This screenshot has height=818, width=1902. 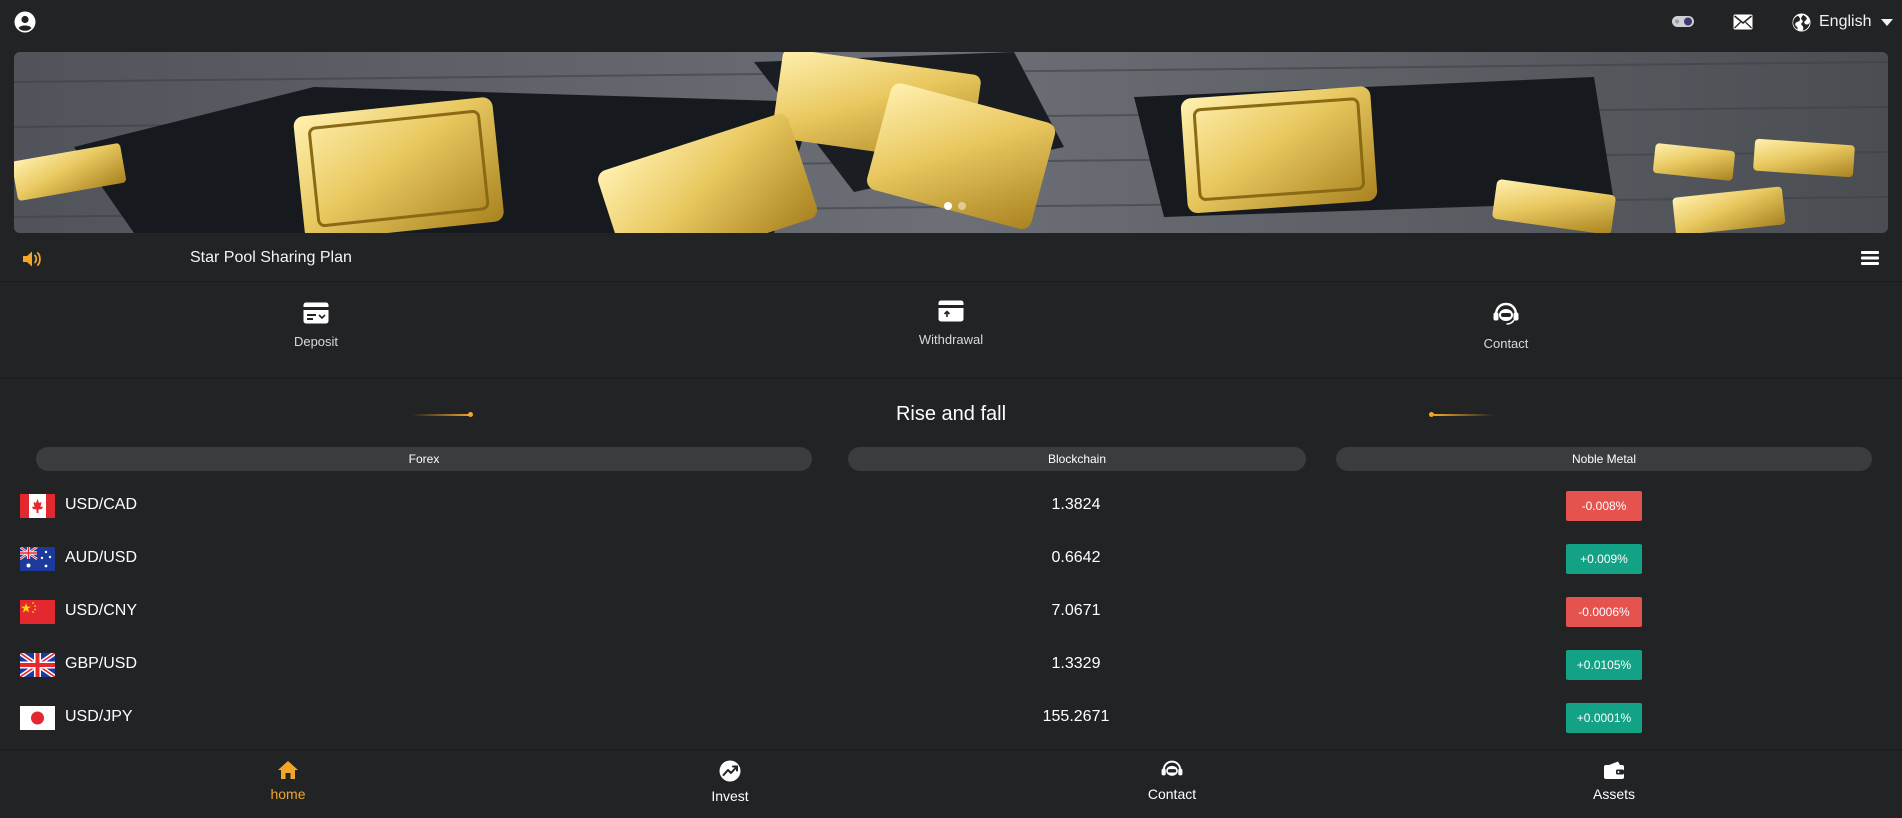 What do you see at coordinates (951, 507) in the screenshot?
I see `market-row: USD/CAD 1.3824 -0.008%` at bounding box center [951, 507].